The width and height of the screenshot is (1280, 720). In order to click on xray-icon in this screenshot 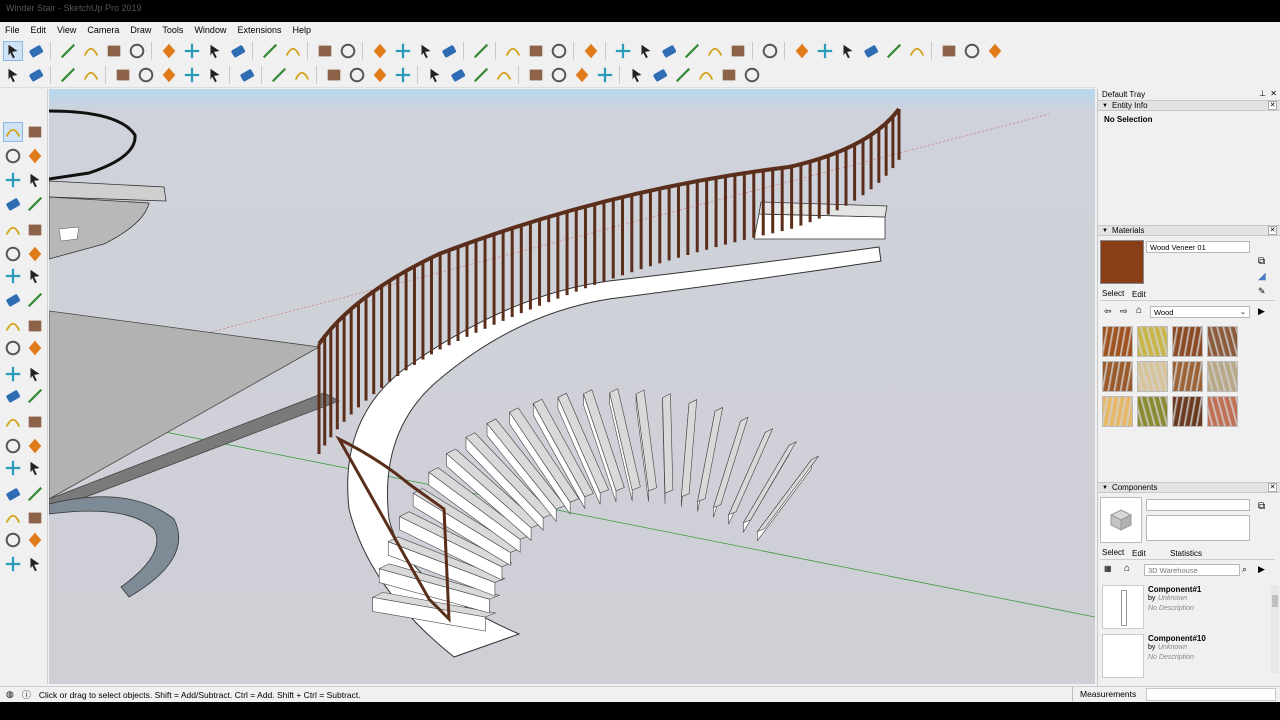, I will do `click(802, 51)`.